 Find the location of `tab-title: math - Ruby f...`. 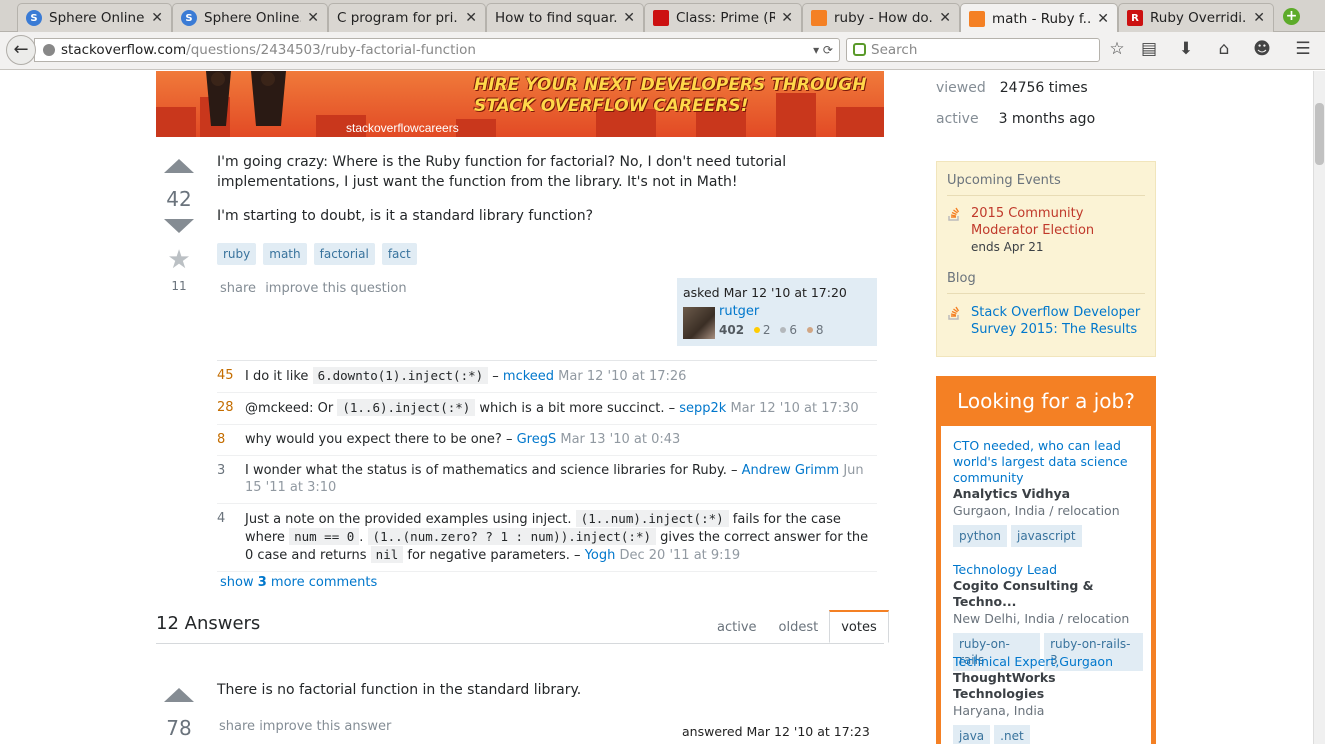

tab-title: math - Ruby f... is located at coordinates (1042, 18).